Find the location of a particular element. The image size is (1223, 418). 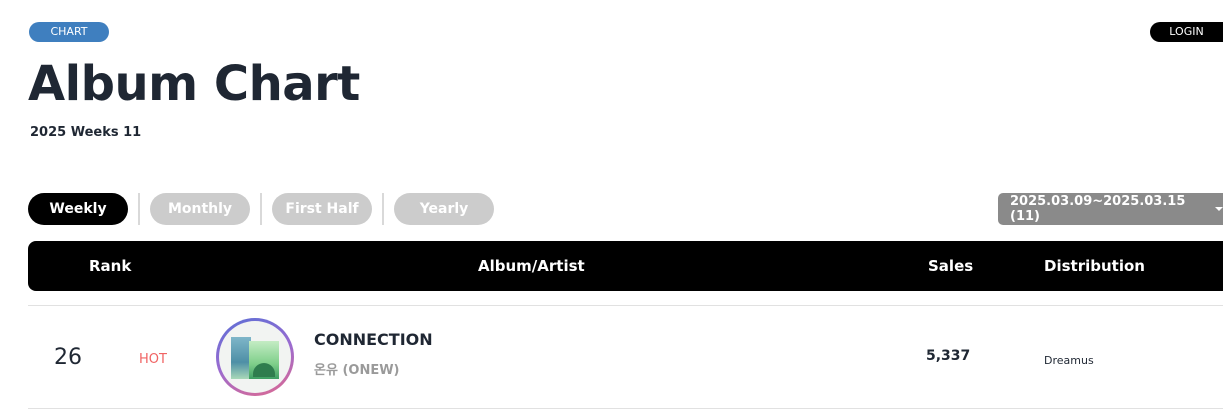

tab-monthly: Monthly is located at coordinates (200, 209).